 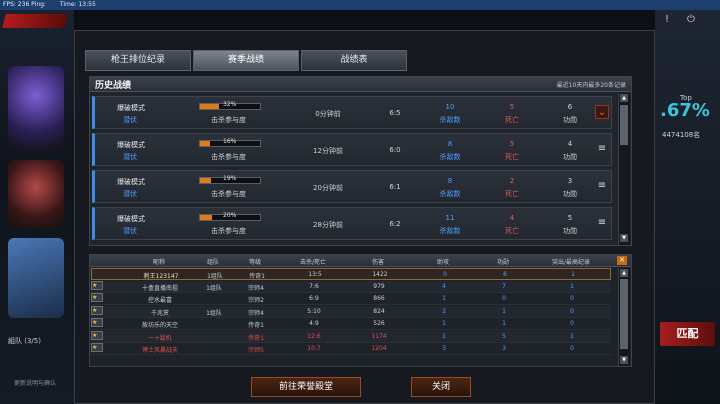 I want to click on tab-rank-record: 枪王排位纪录, so click(x=138, y=60).